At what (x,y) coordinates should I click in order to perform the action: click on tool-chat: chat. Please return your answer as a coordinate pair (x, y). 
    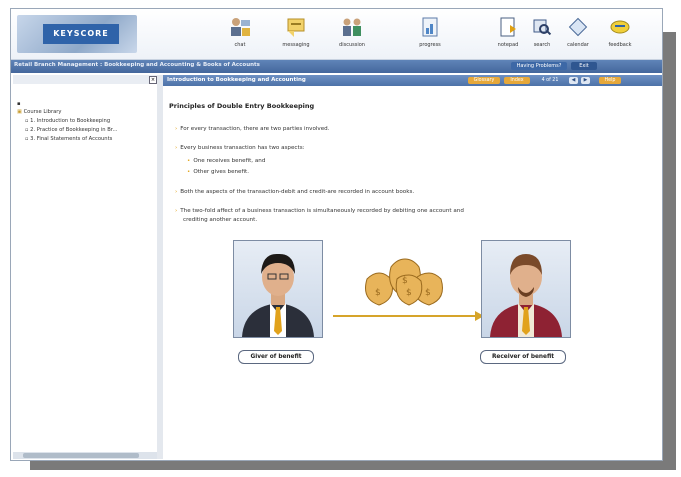
    Looking at the image, I should click on (240, 31).